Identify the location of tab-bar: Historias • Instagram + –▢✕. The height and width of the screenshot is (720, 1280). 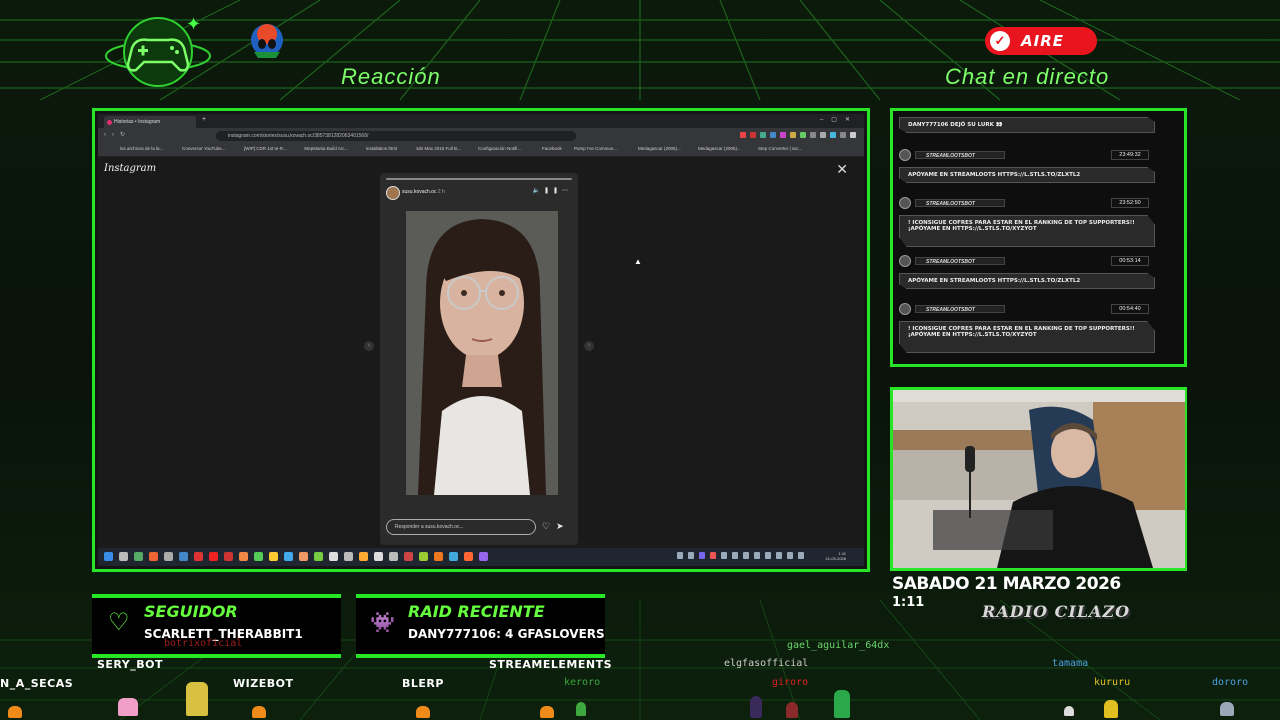
(481, 121).